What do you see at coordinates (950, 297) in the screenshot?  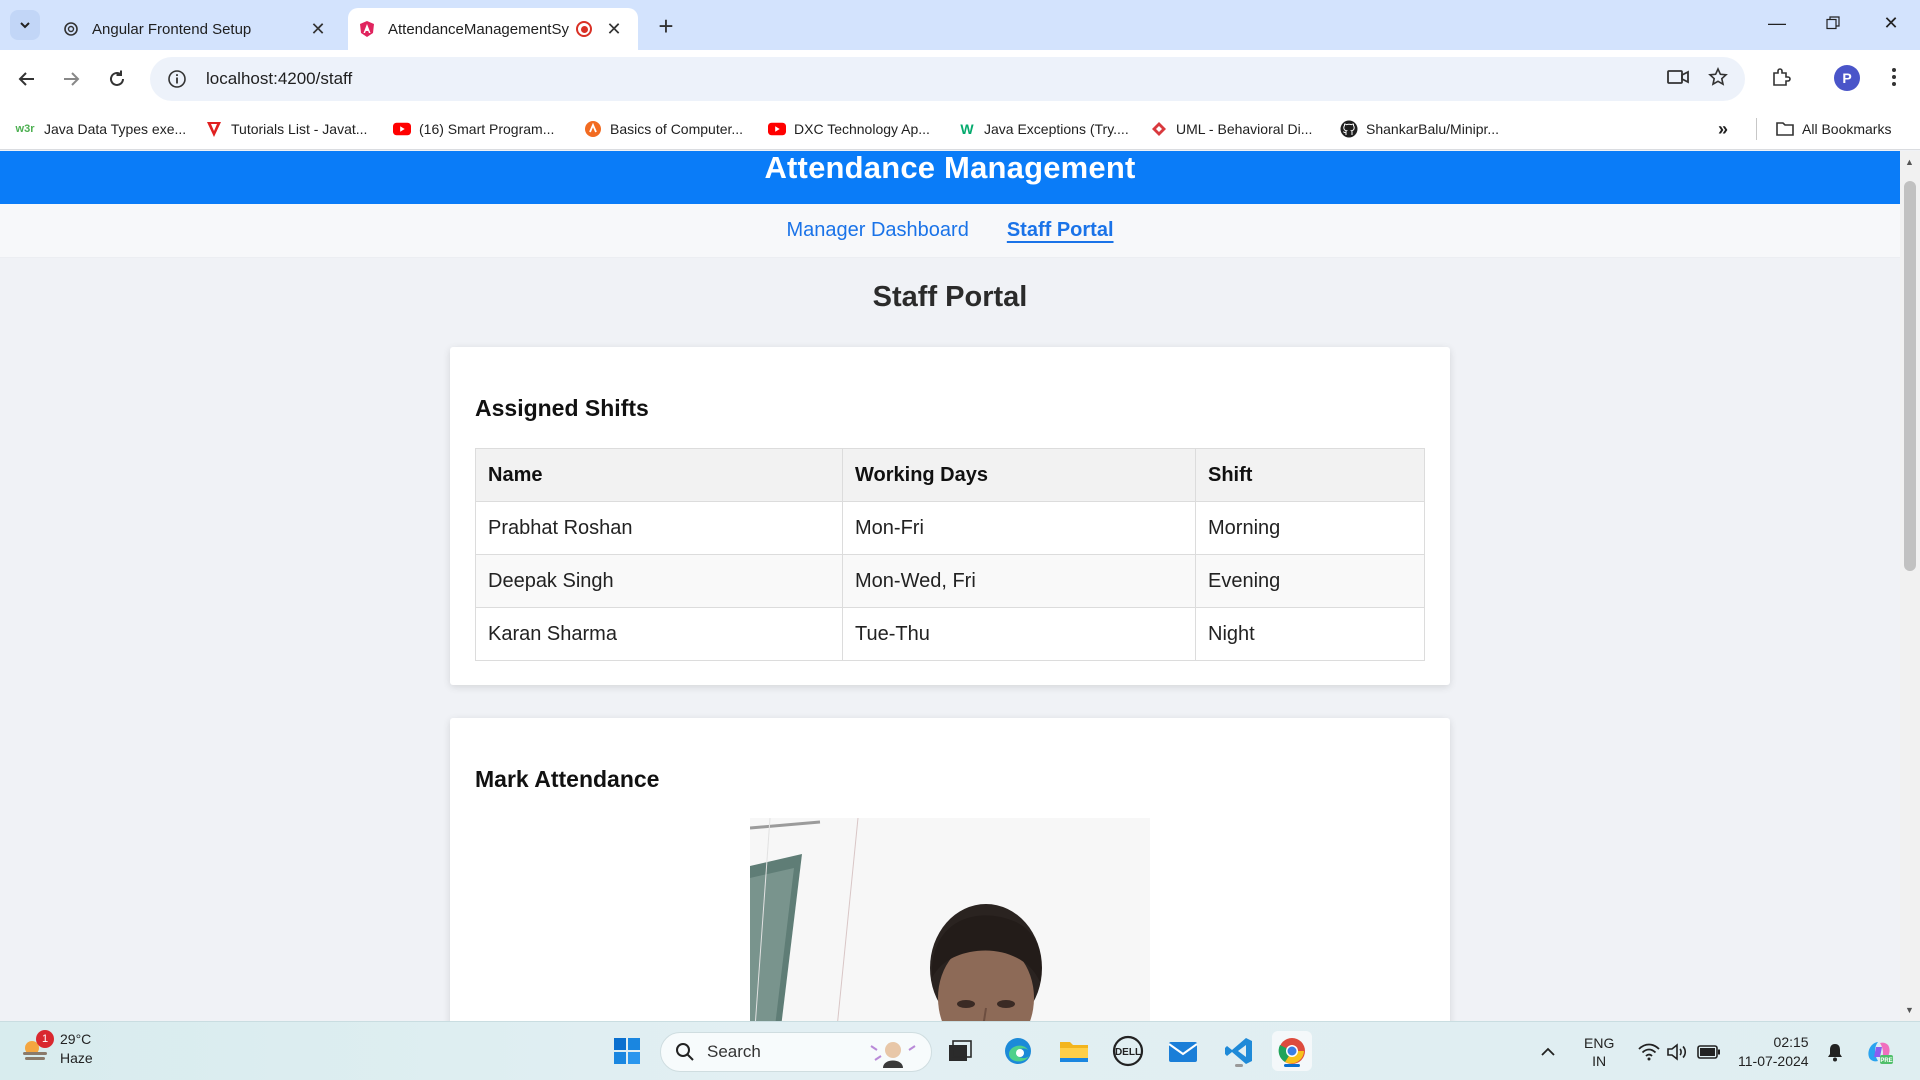 I see `page-title: Staff Portal` at bounding box center [950, 297].